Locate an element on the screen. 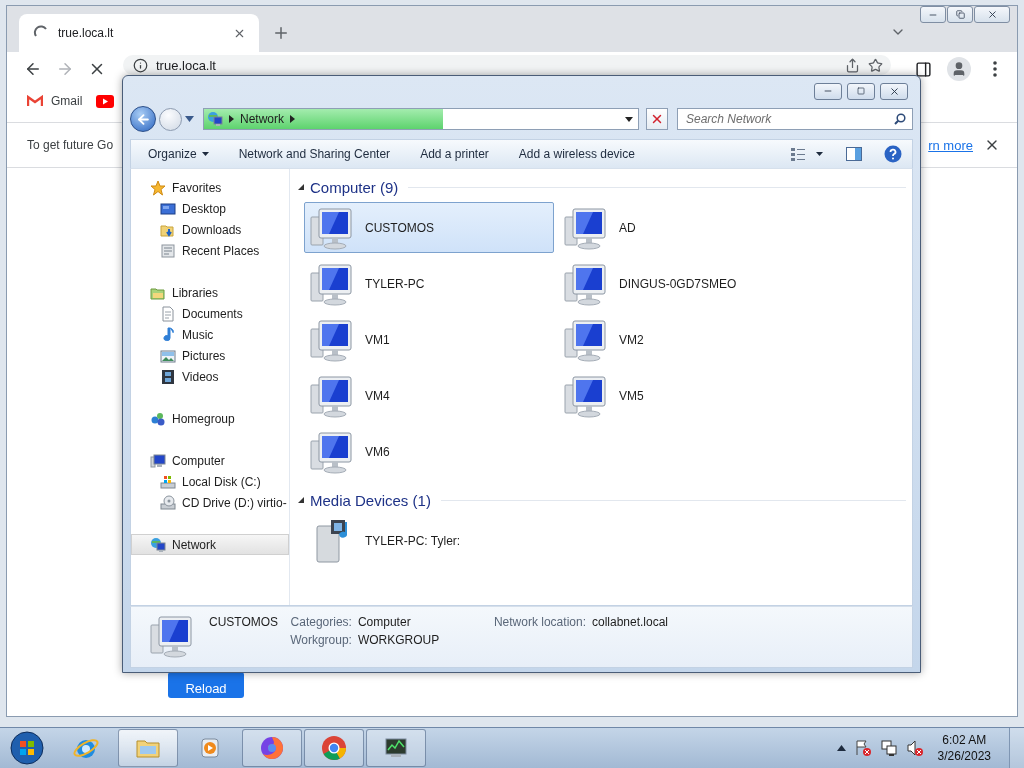 The width and height of the screenshot is (1024, 768). network-device: VM4 is located at coordinates (429, 395).